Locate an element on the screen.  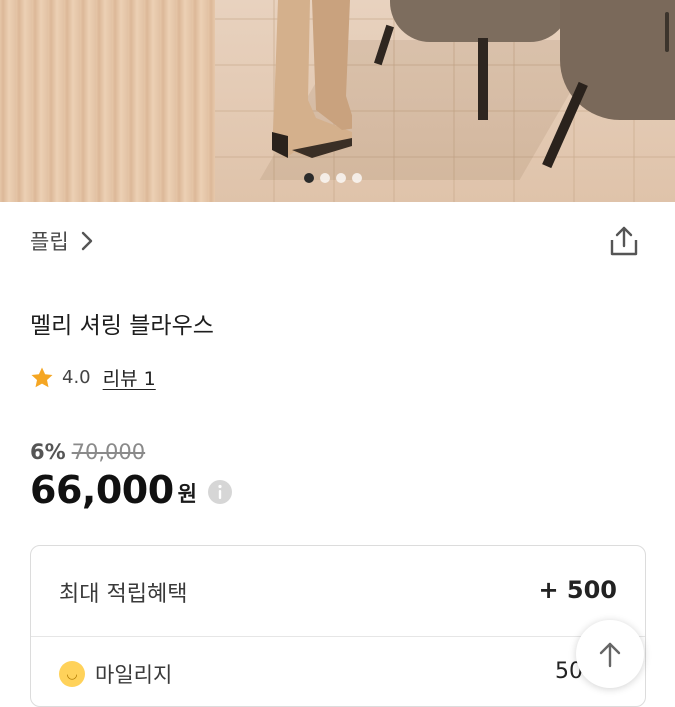
info-icon is located at coordinates (220, 492).